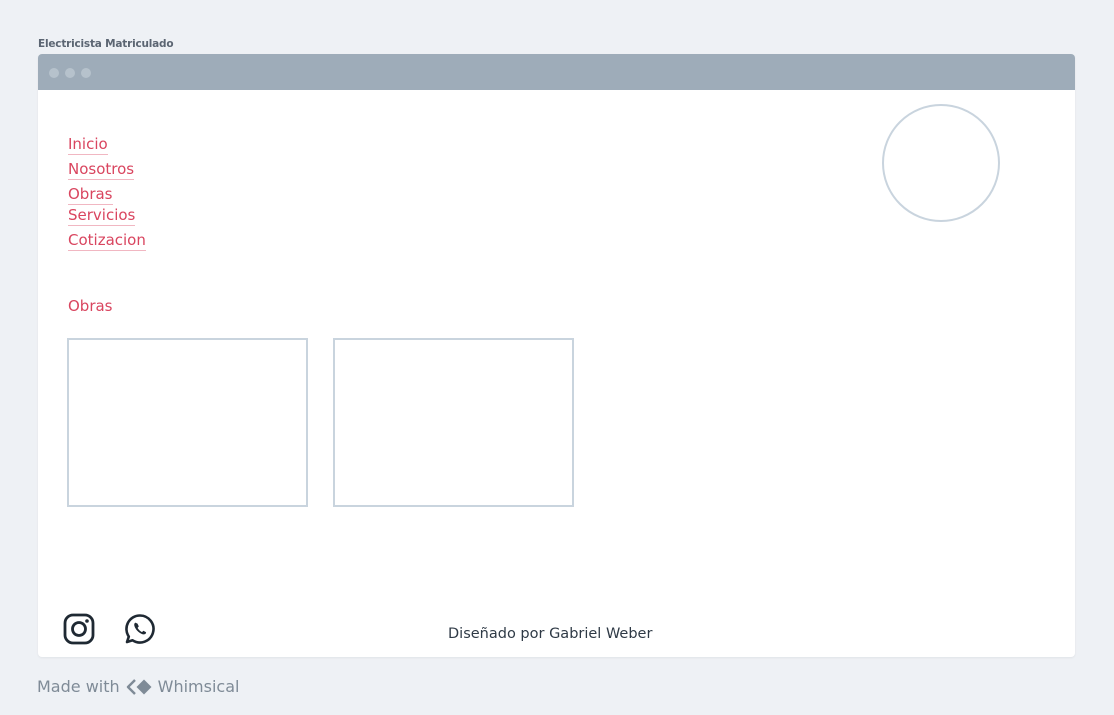 This screenshot has width=1114, height=715. I want to click on nav-link-nosotros: Nosotros, so click(101, 170).